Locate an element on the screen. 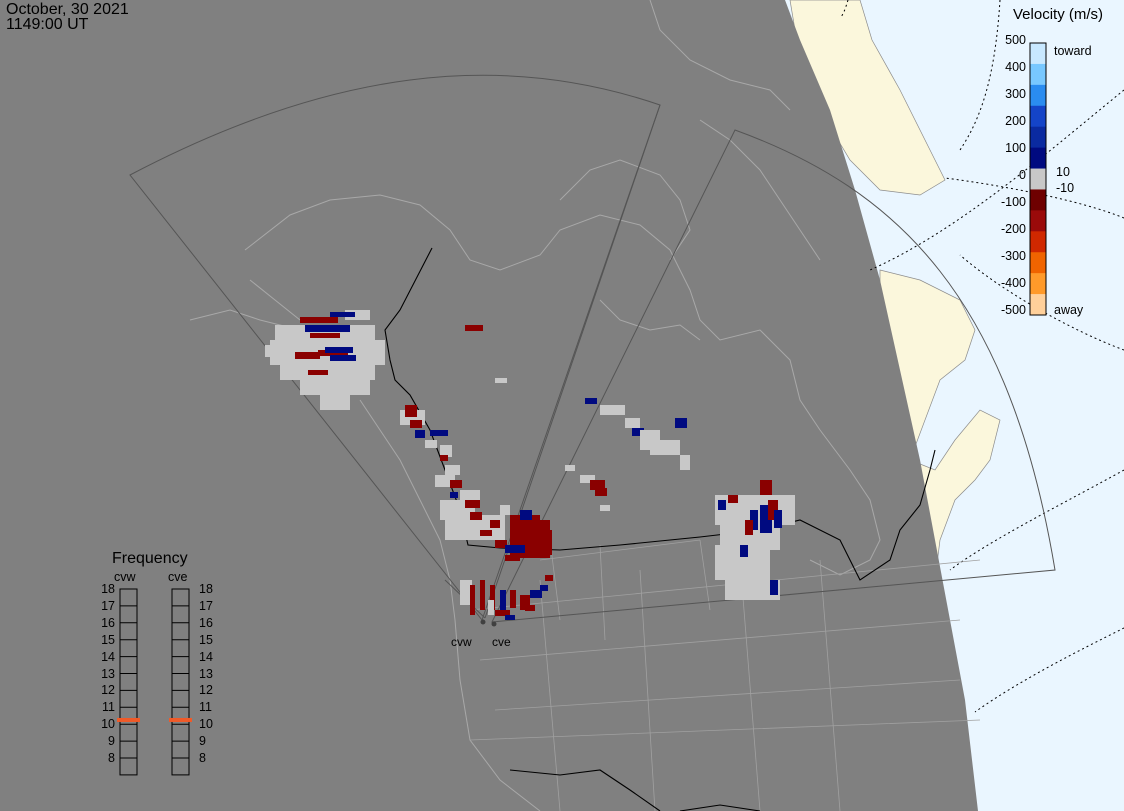 This screenshot has width=1124, height=811. frequency-tick-label: 18 is located at coordinates (206, 589).